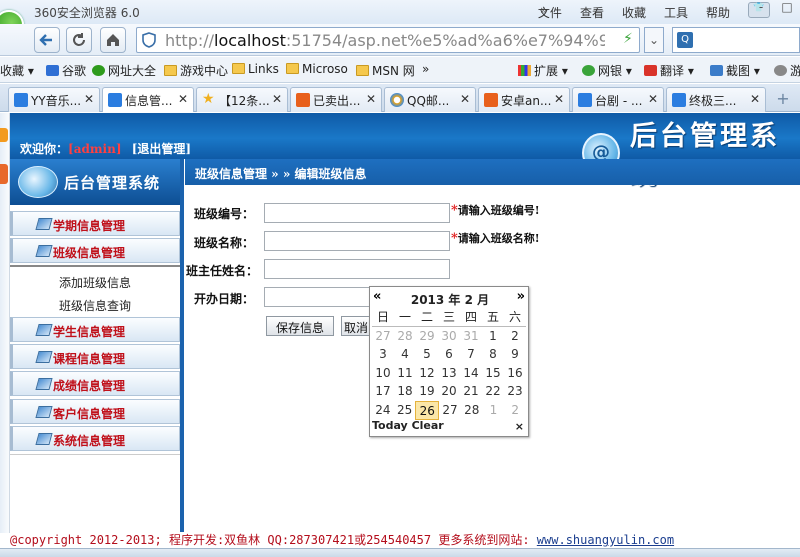 The width and height of the screenshot is (800, 557). I want to click on calendar-day: 13, so click(449, 373).